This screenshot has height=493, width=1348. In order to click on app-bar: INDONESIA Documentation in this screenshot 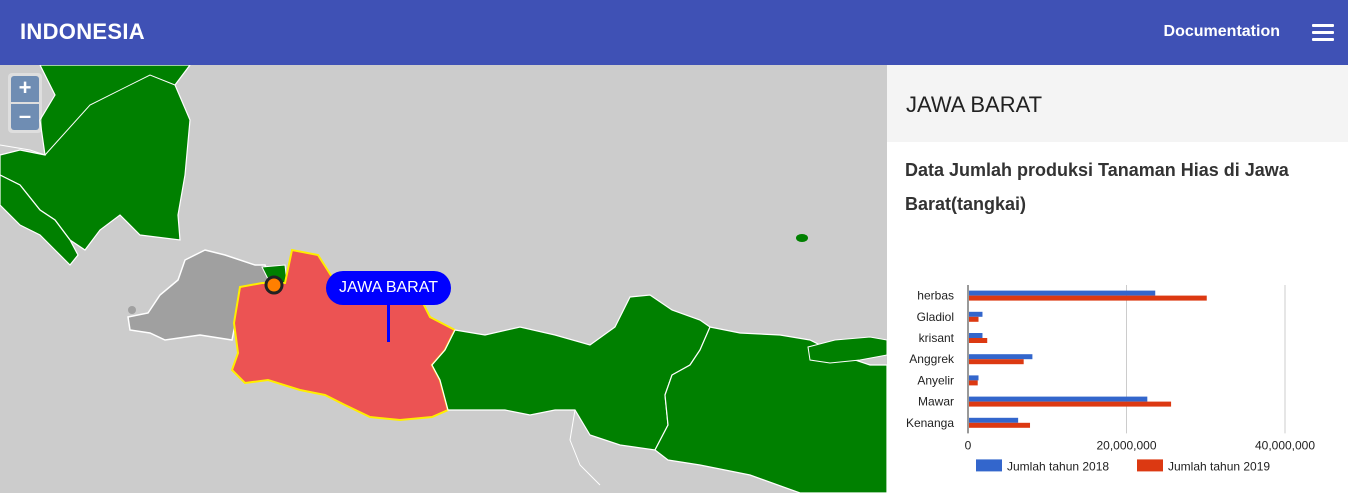, I will do `click(674, 32)`.